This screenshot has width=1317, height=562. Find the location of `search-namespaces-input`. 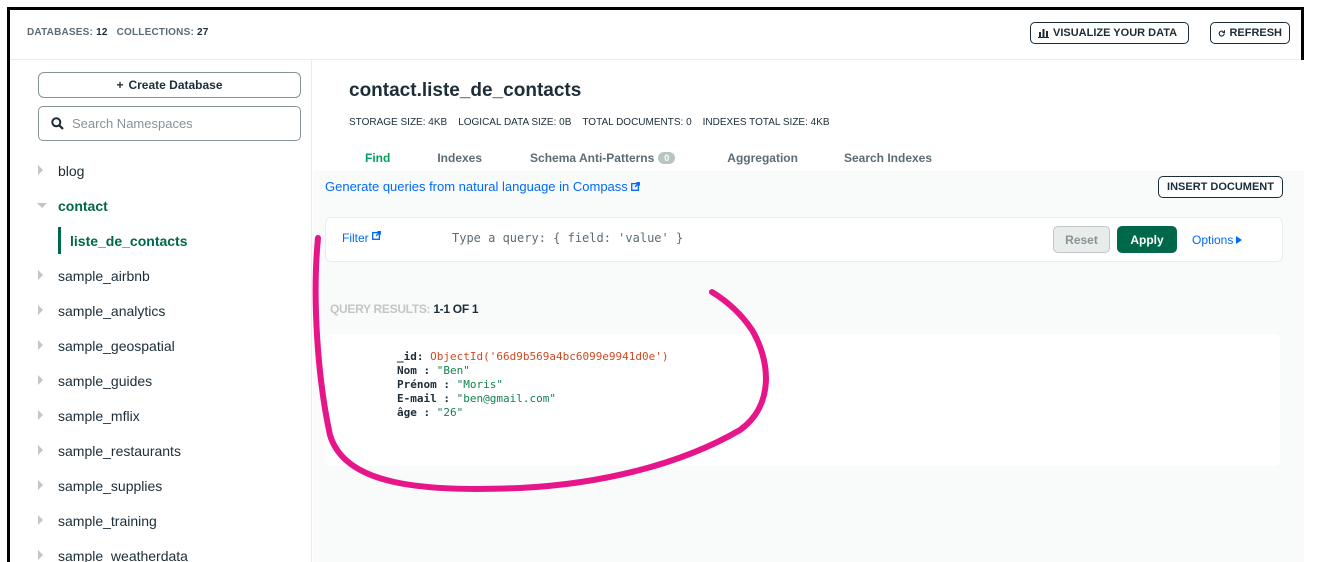

search-namespaces-input is located at coordinates (177, 123).